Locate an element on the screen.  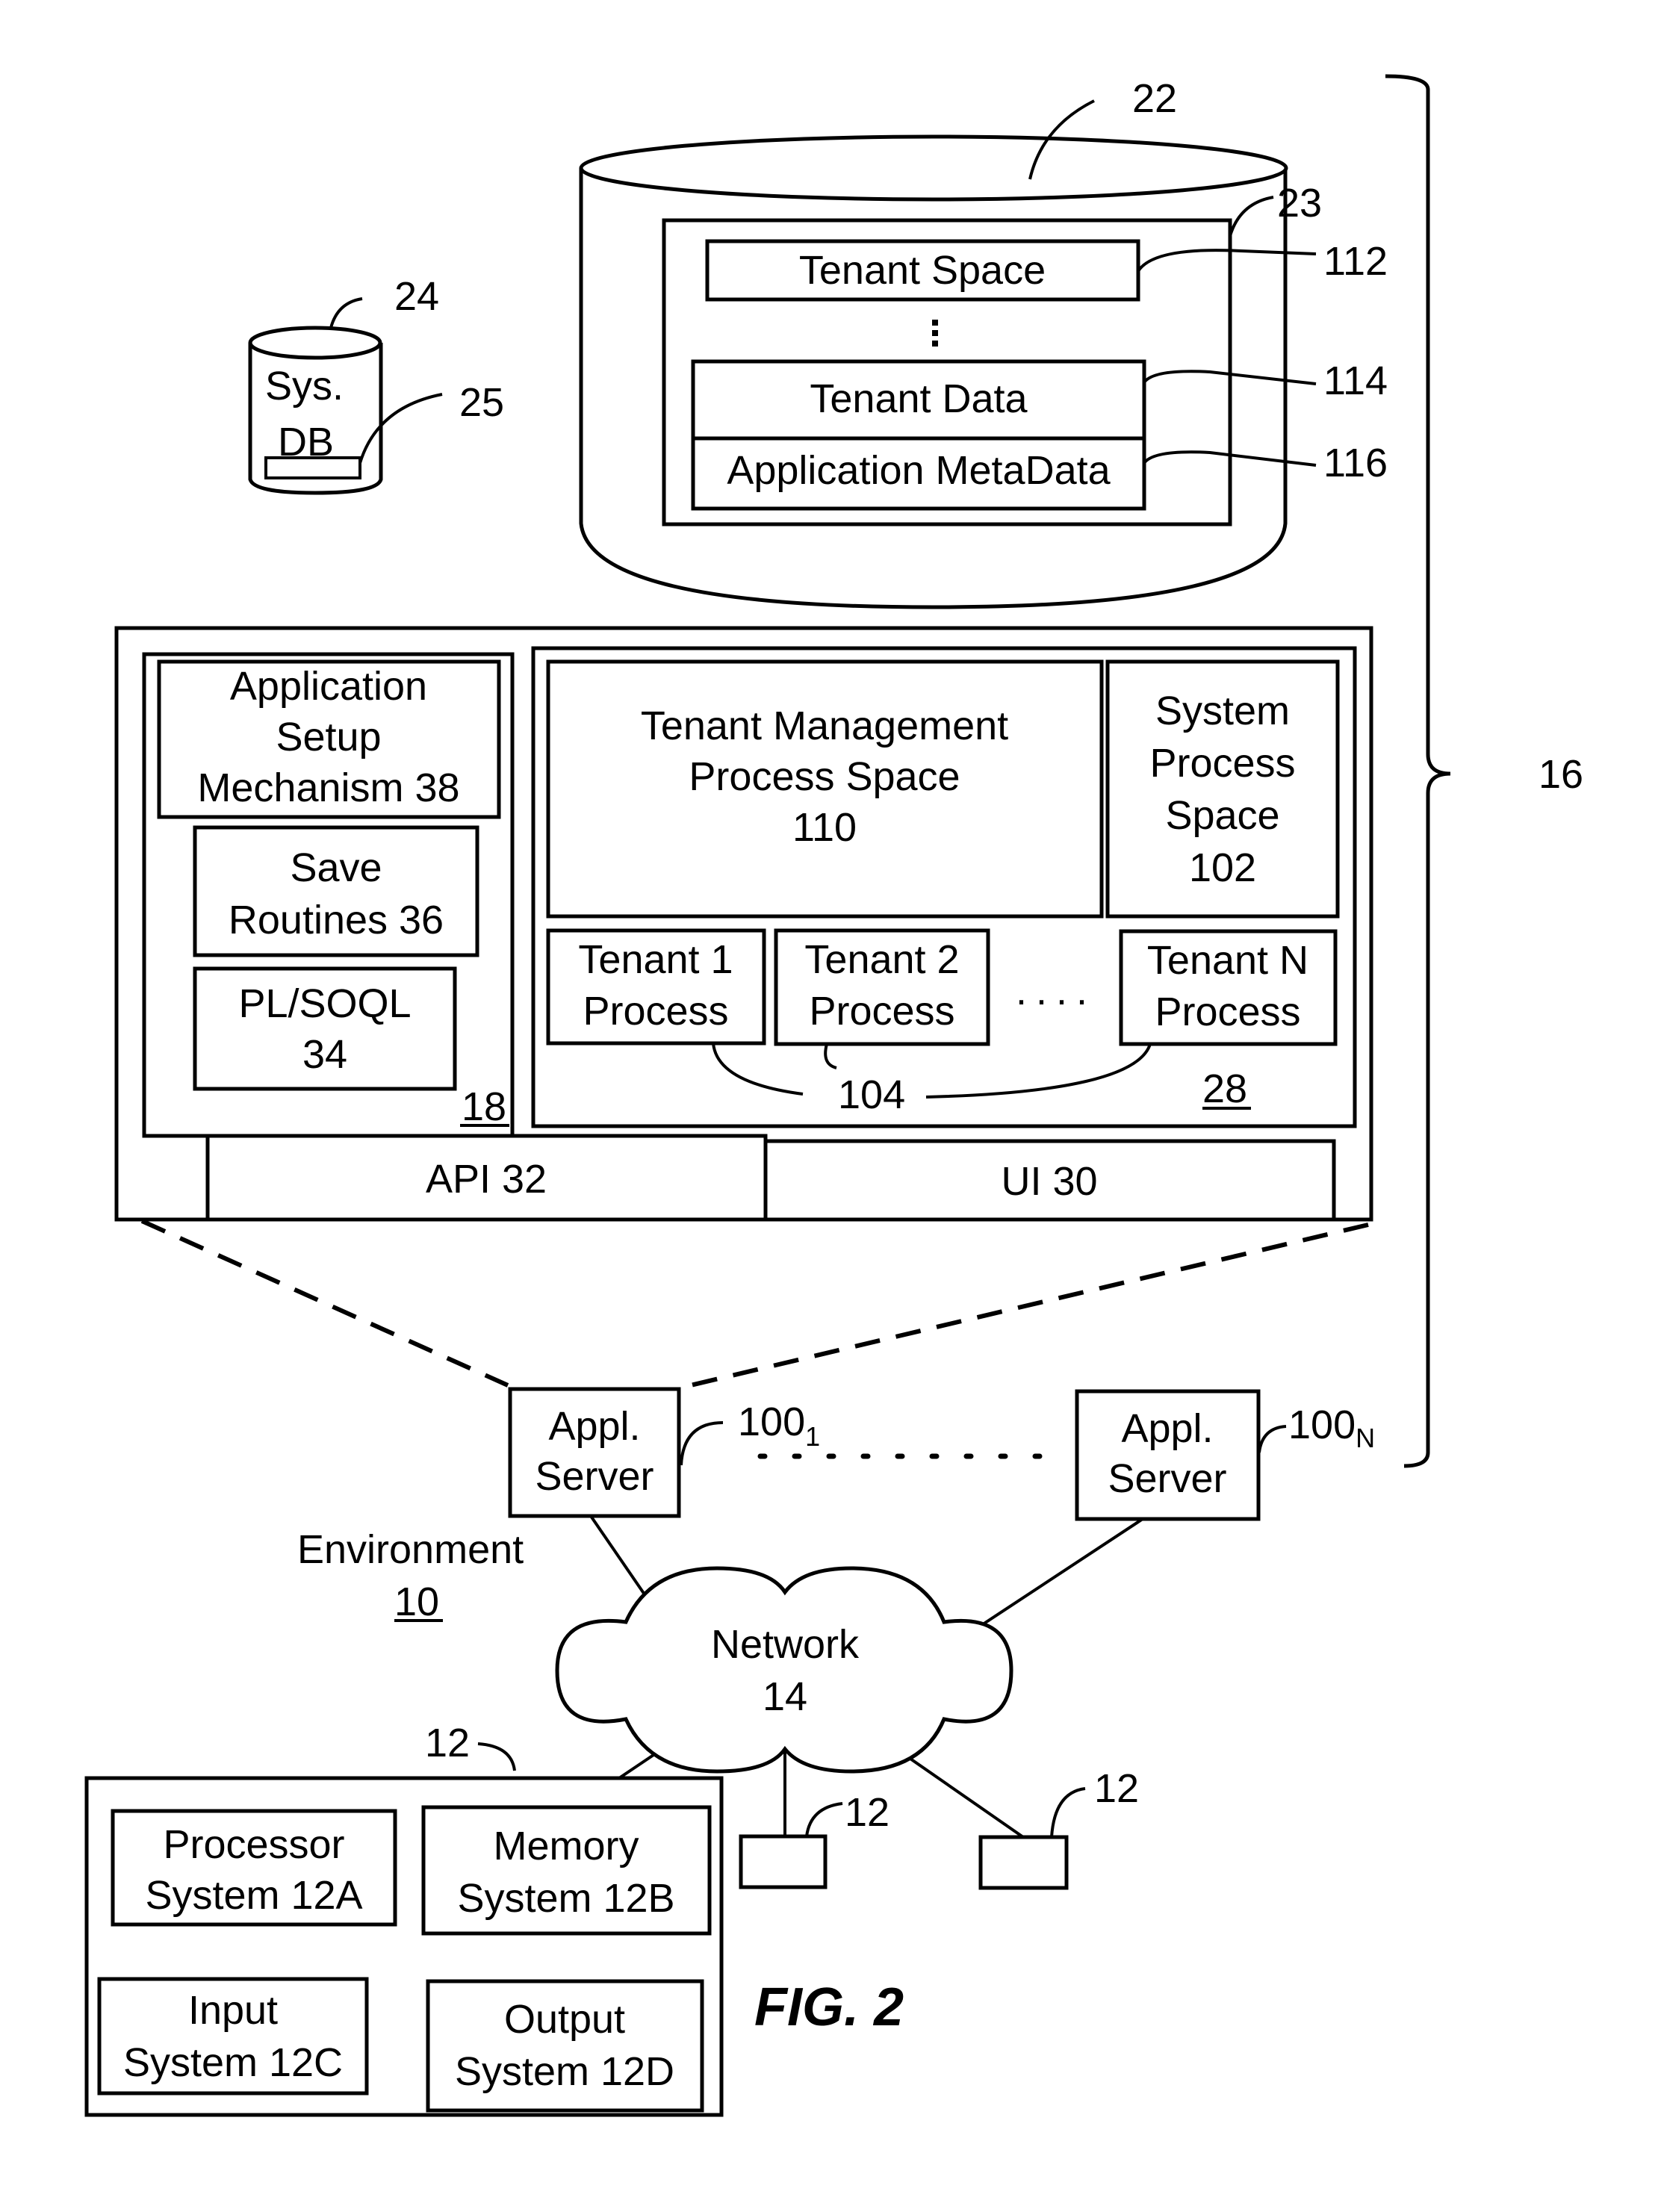
app-server-1-line1: Appl. is located at coordinates (594, 1426).